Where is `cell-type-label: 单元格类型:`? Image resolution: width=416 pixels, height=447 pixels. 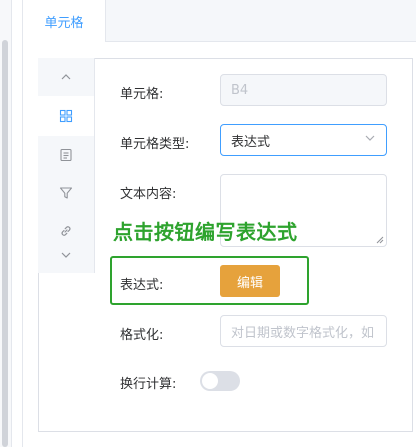
cell-type-label: 单元格类型: is located at coordinates (155, 144).